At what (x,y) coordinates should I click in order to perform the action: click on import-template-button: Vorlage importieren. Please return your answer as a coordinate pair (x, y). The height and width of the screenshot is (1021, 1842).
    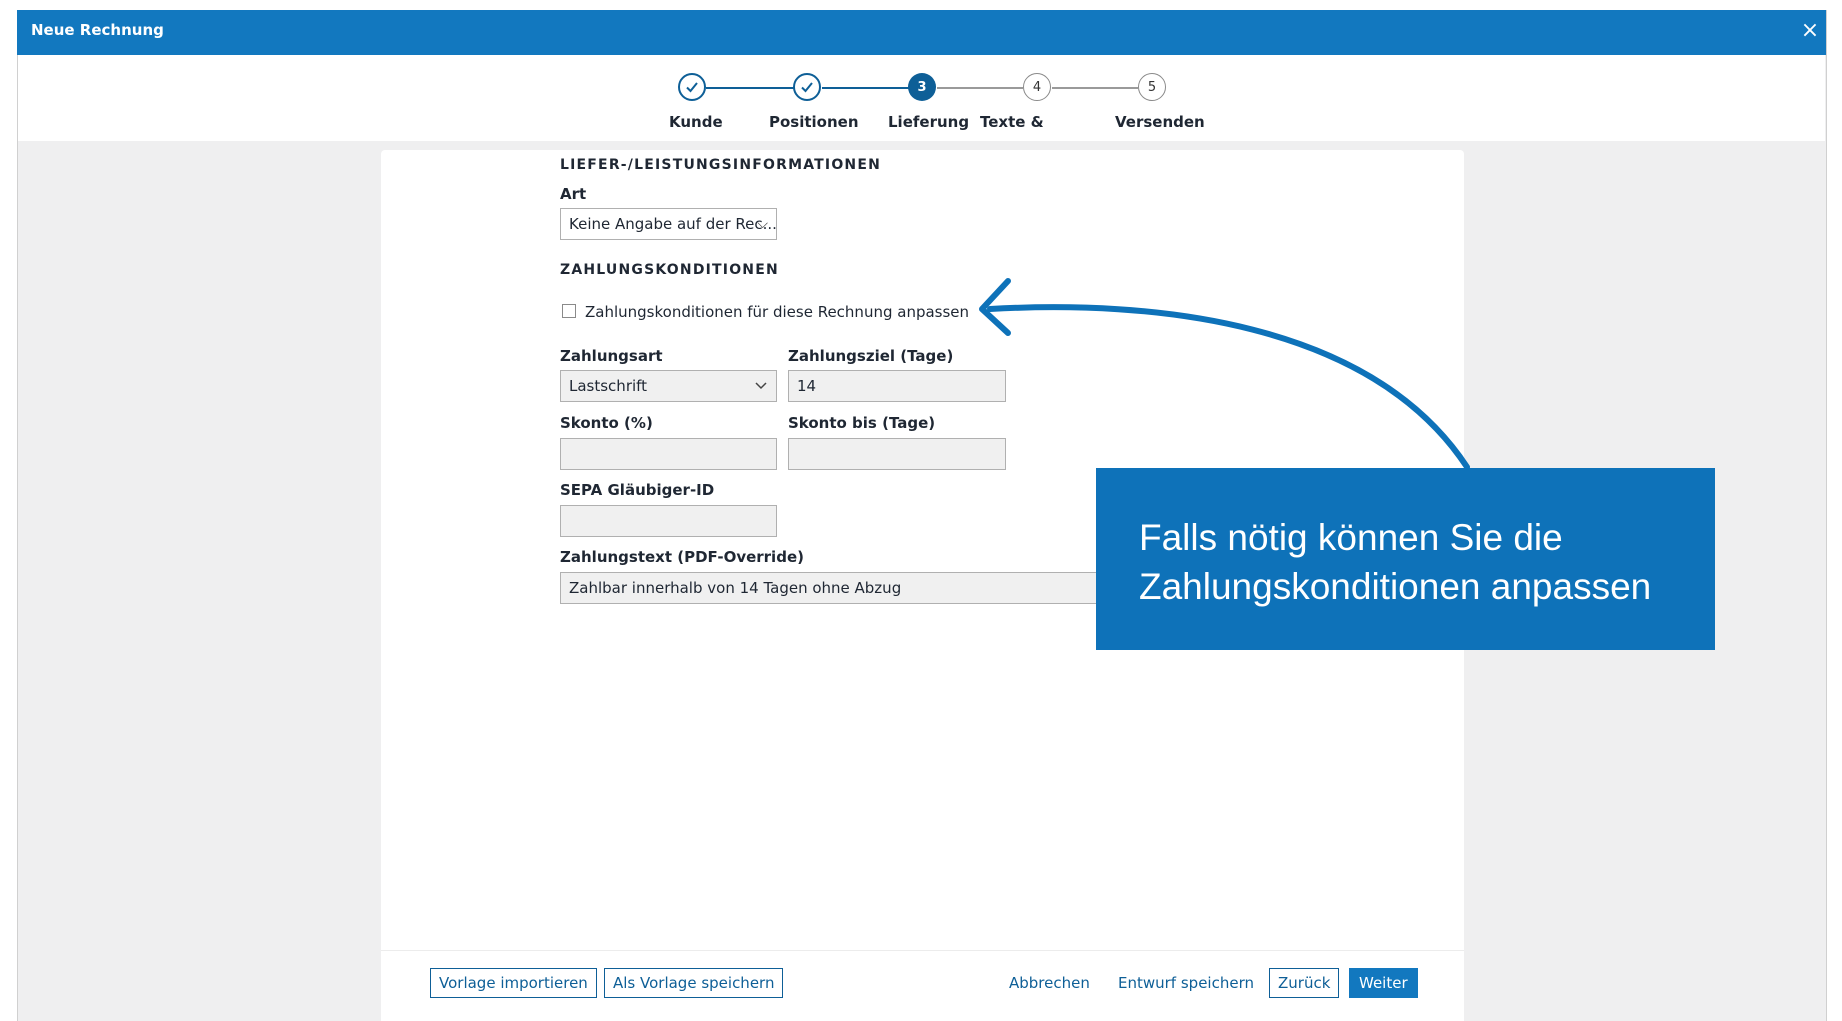
    Looking at the image, I should click on (513, 983).